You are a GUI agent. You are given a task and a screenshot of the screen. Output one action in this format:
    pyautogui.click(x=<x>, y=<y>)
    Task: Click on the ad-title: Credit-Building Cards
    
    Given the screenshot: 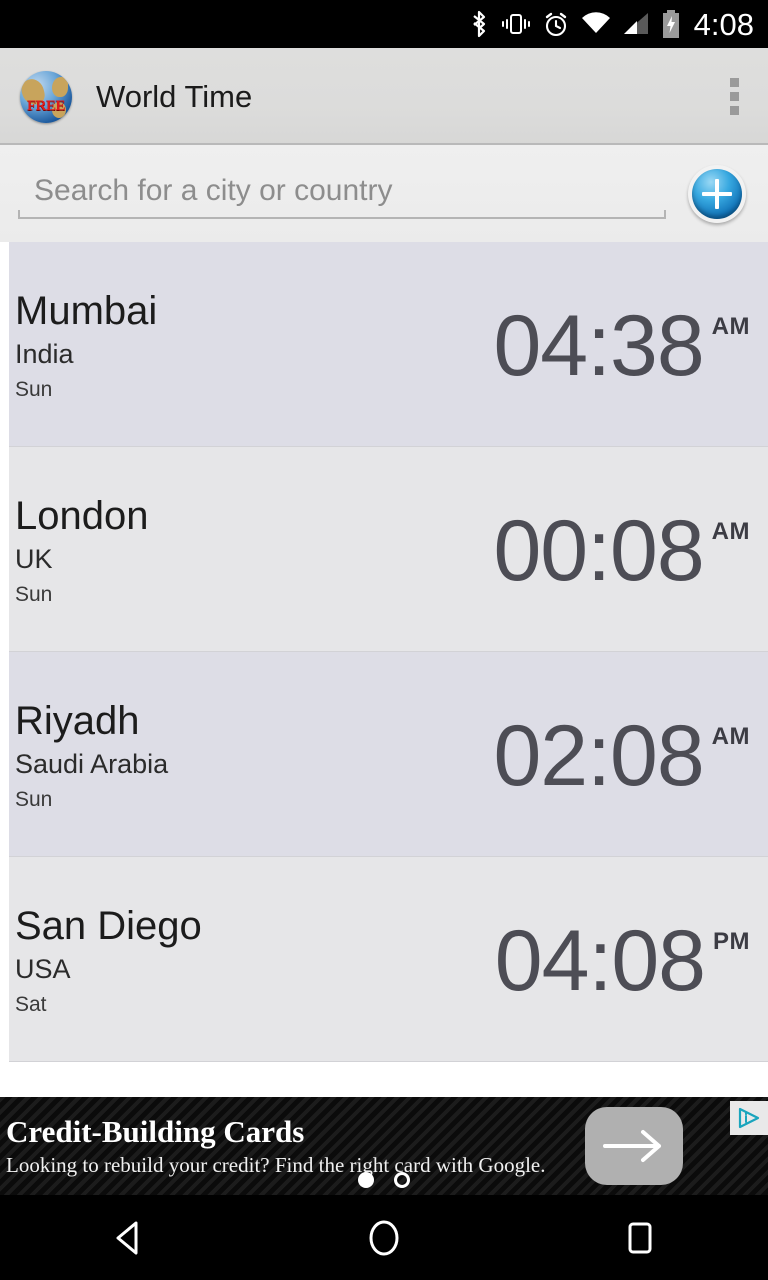 What is the action you would take?
    pyautogui.click(x=155, y=1131)
    